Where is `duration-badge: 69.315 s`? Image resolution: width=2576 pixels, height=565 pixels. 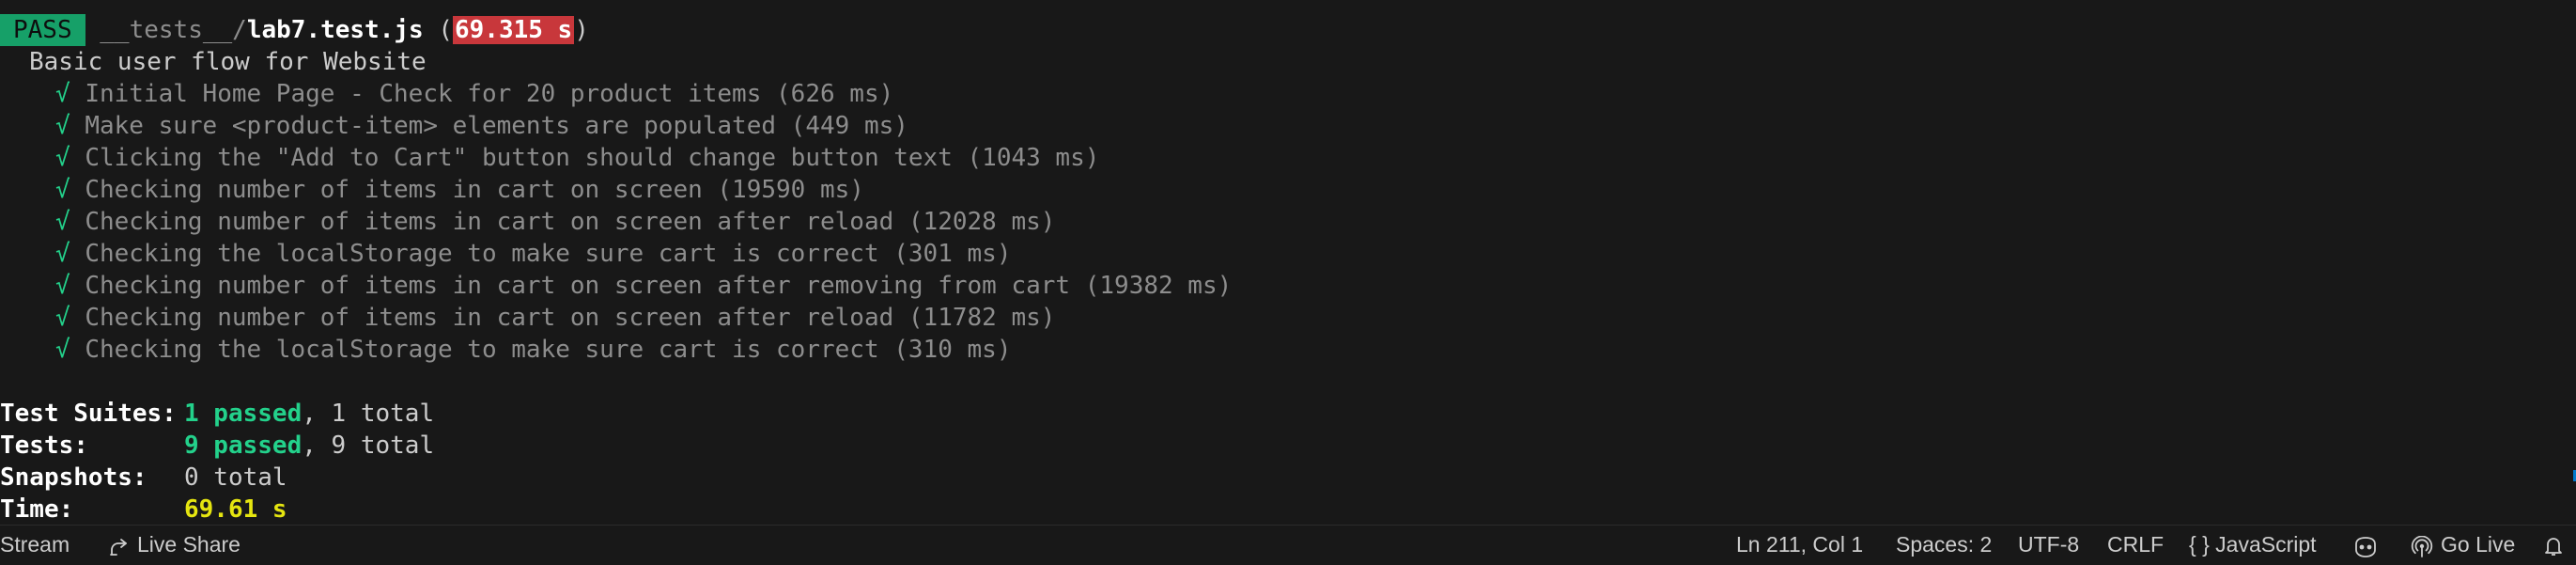
duration-badge: 69.315 s is located at coordinates (513, 30).